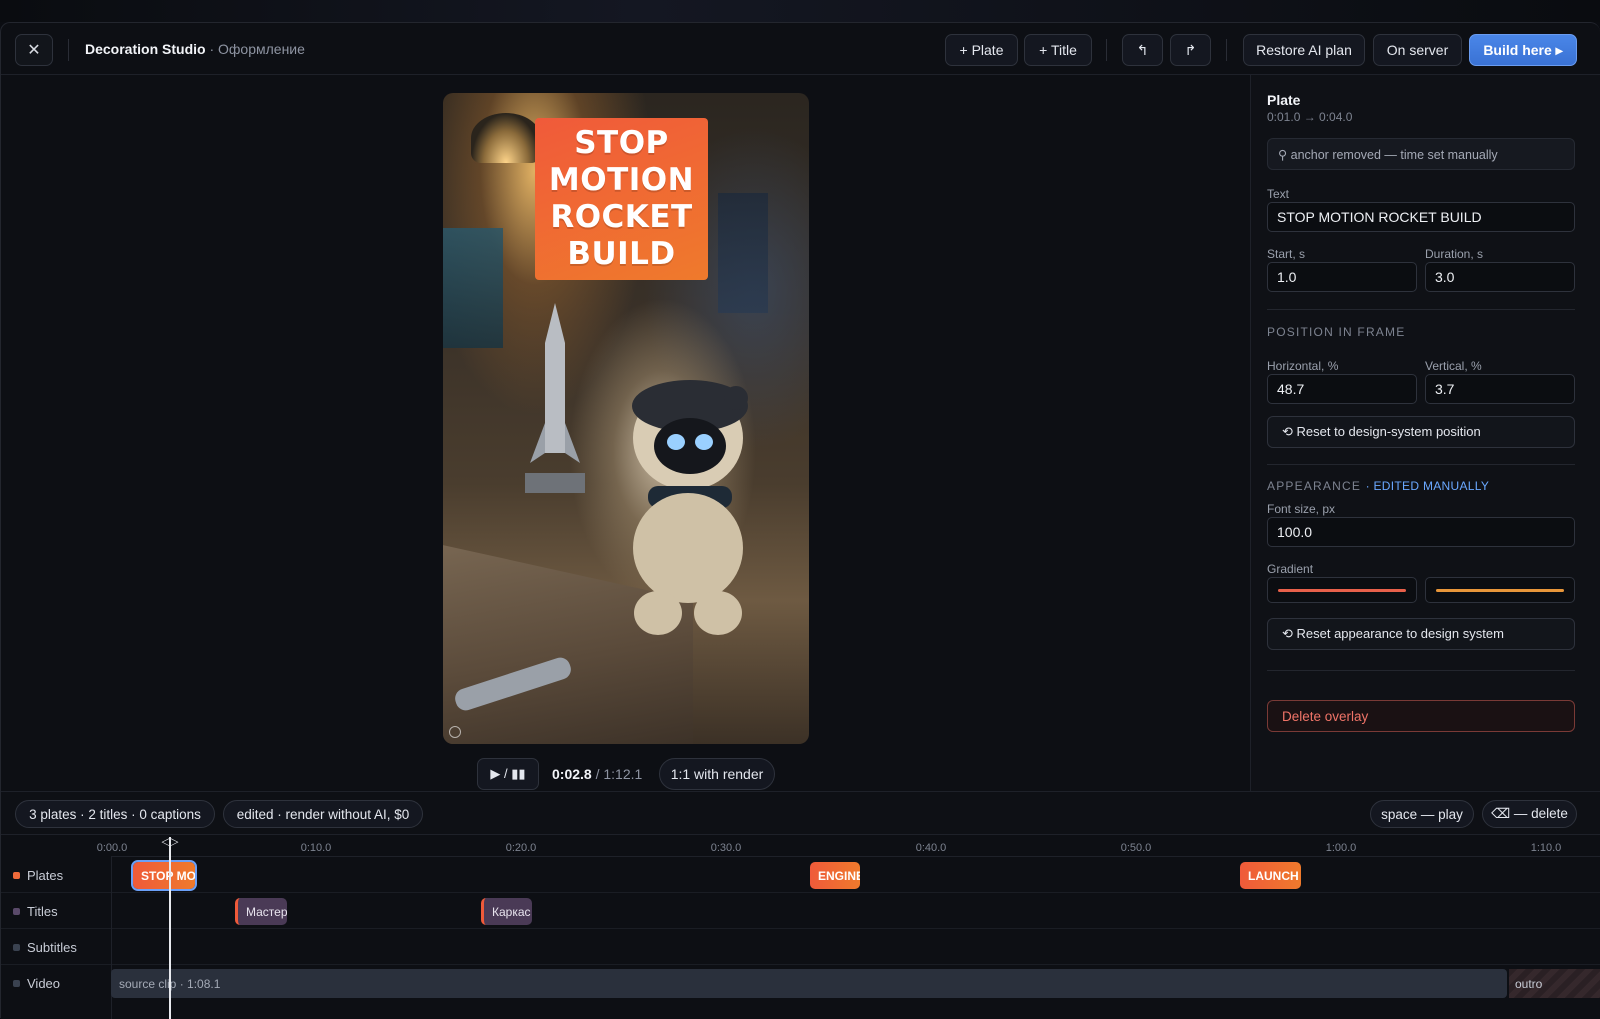 The height and width of the screenshot is (1019, 1600). What do you see at coordinates (506, 138) in the screenshot?
I see `lamp-illustration` at bounding box center [506, 138].